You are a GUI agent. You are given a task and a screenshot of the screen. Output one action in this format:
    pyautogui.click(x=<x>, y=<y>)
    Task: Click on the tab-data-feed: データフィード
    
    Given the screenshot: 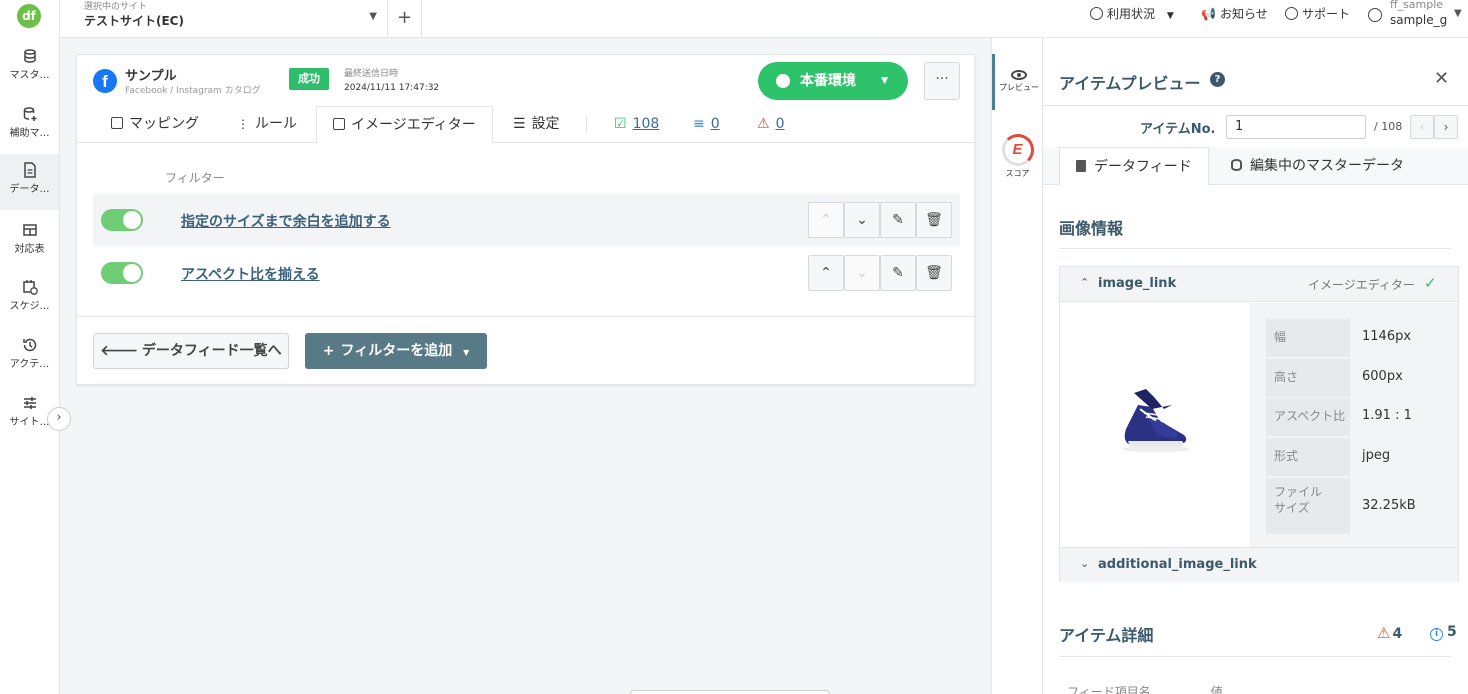 What is the action you would take?
    pyautogui.click(x=1134, y=166)
    